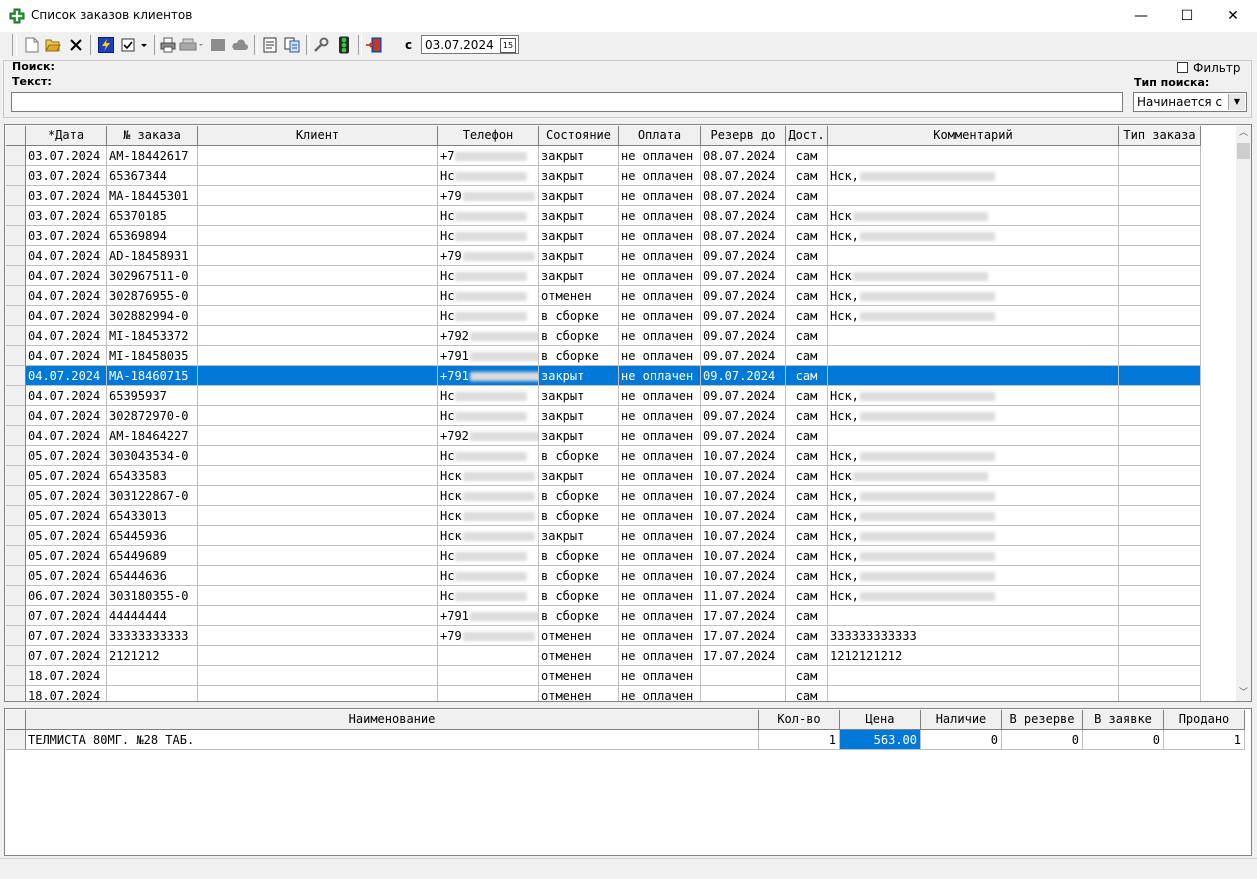 The width and height of the screenshot is (1257, 879). I want to click on col-phone-cell: +791, so click(488, 616).